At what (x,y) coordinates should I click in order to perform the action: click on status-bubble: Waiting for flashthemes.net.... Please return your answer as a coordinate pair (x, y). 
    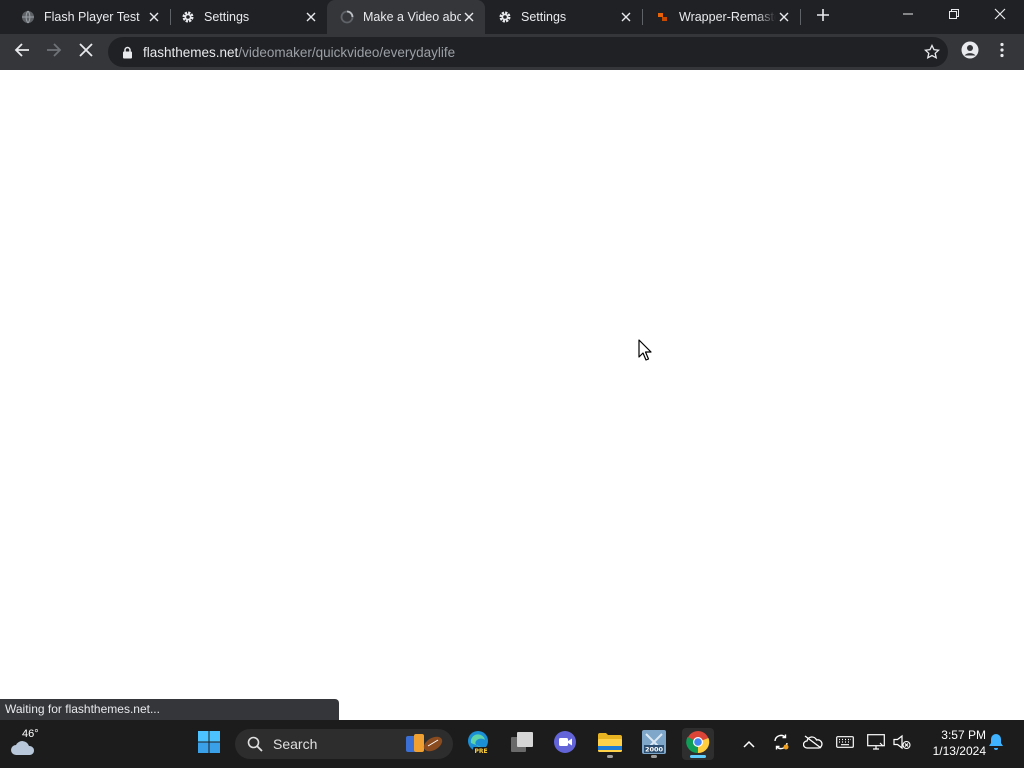
    Looking at the image, I should click on (169, 709).